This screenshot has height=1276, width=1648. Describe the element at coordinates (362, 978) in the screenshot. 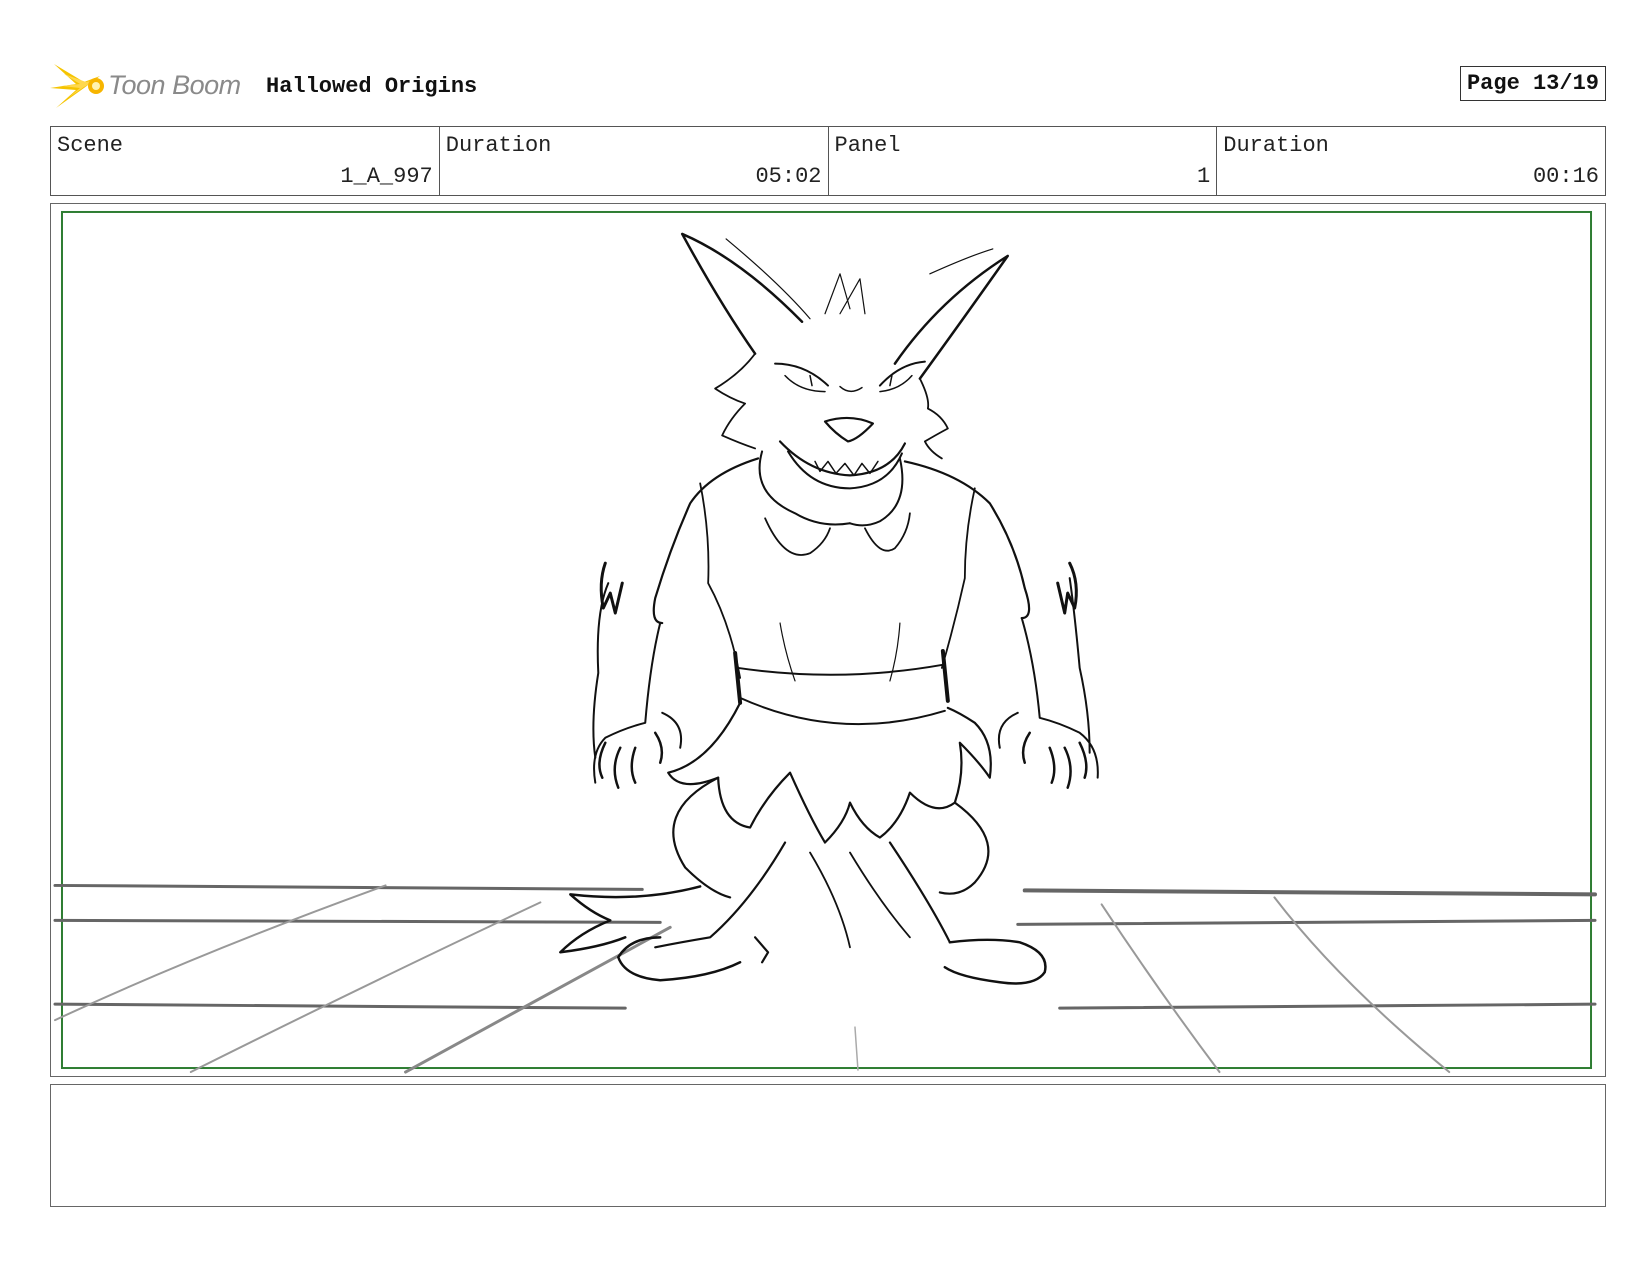

I see `floor-grid-left` at that location.